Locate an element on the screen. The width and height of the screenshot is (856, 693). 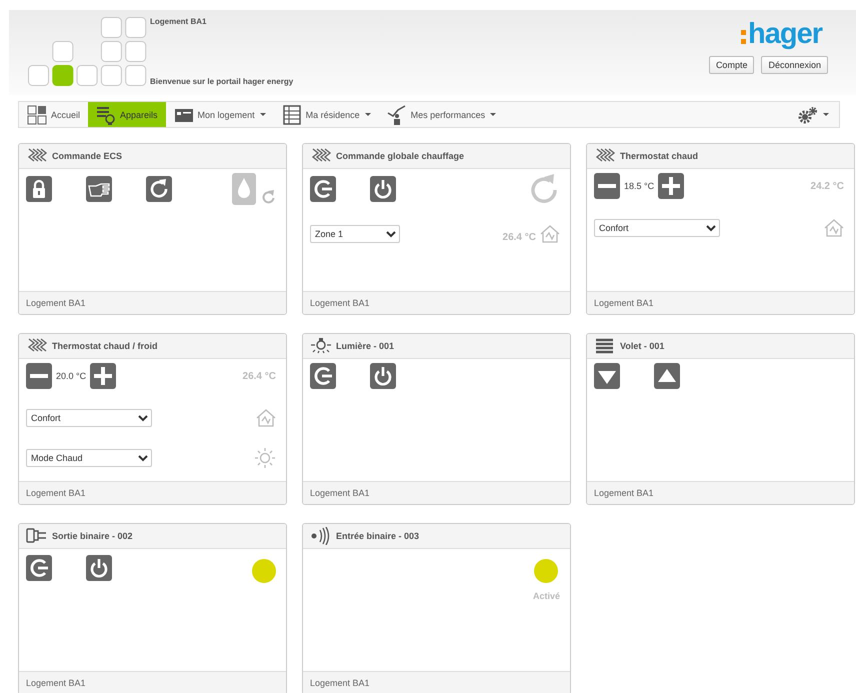
lamp-list-icon is located at coordinates (106, 114).